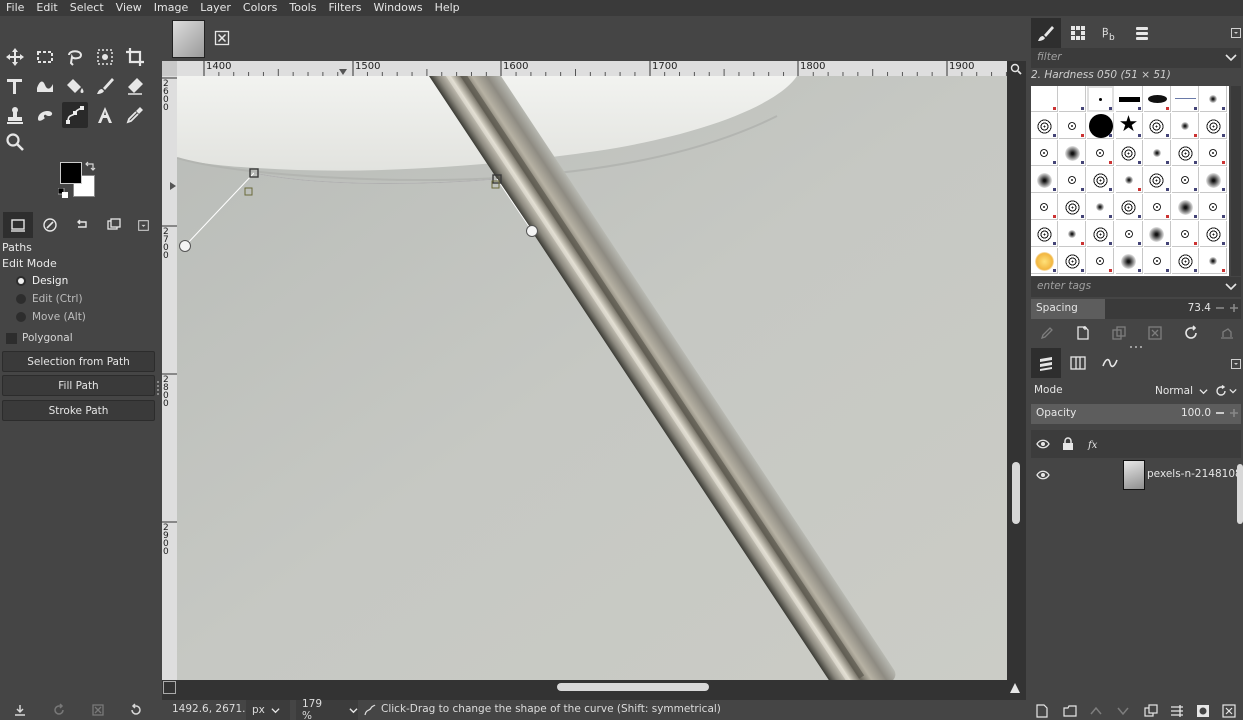  Describe the element at coordinates (1136, 58) in the screenshot. I see `brush-filter-field: filter` at that location.